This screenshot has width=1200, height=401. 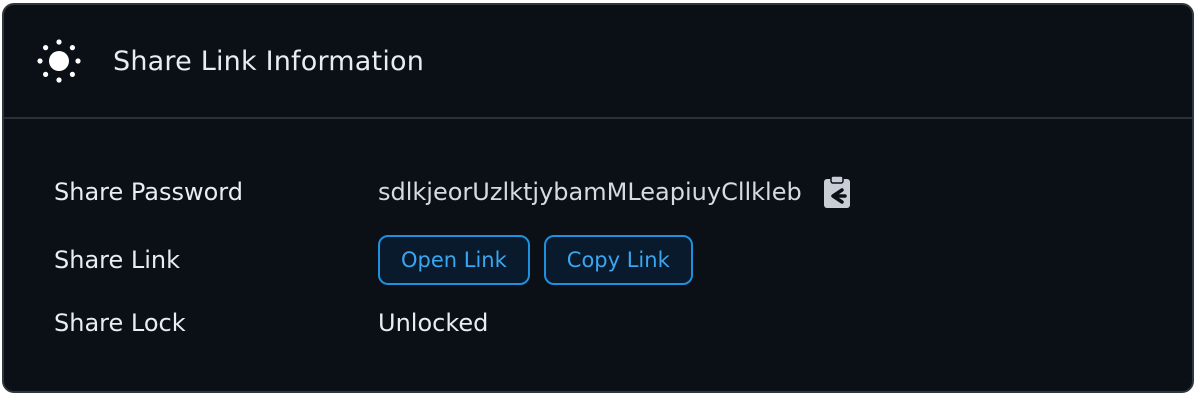 What do you see at coordinates (433, 323) in the screenshot?
I see `share-lock-value: Unlocked` at bounding box center [433, 323].